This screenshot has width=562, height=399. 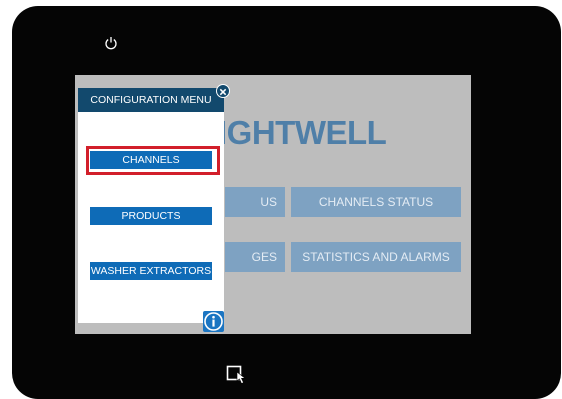 I want to click on close-icon, so click(x=223, y=91).